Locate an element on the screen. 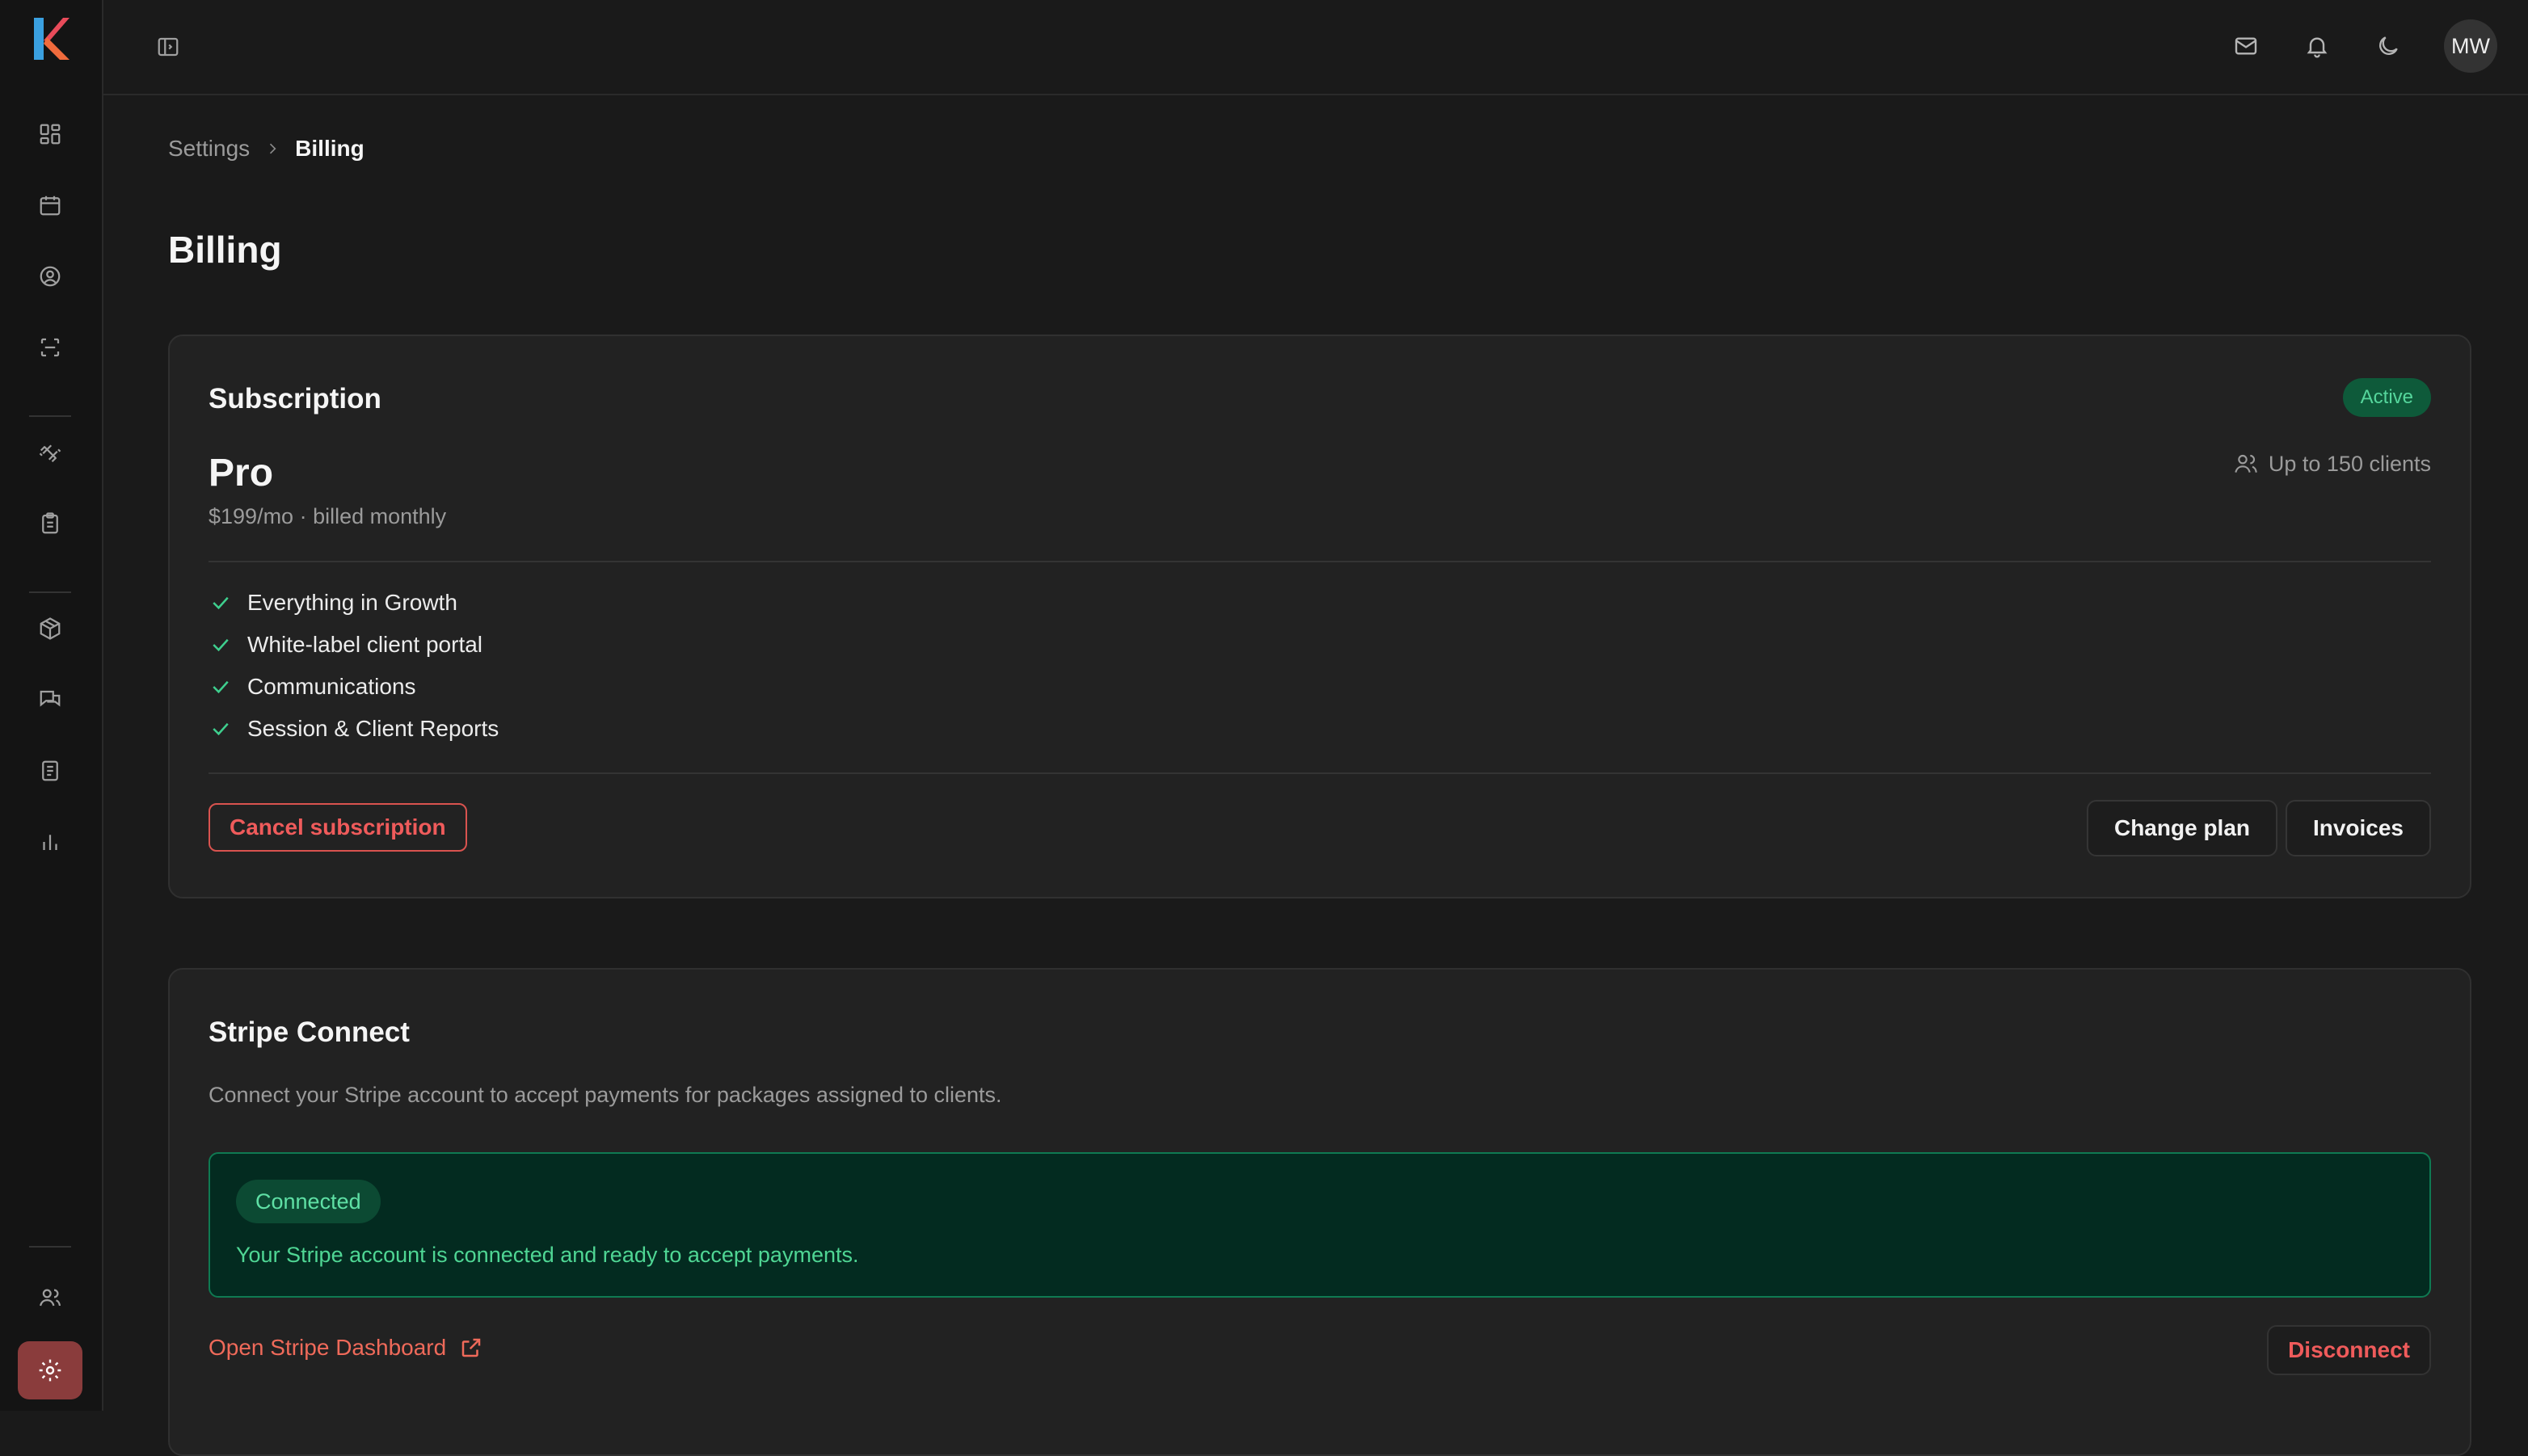 The image size is (2528, 1456). page-title: Billing is located at coordinates (225, 250).